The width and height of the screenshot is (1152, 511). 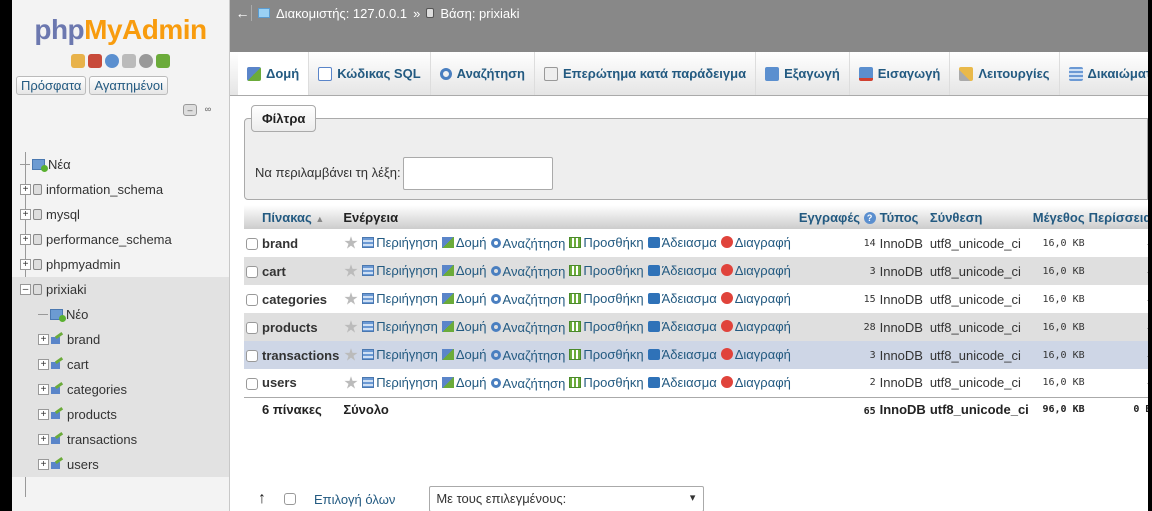 I want to click on filter-input, so click(x=478, y=173).